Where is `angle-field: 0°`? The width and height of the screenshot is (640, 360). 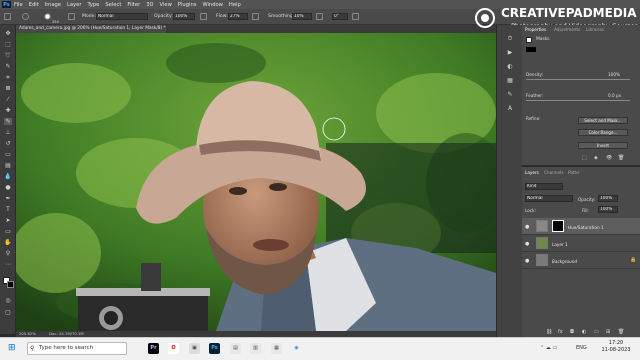 angle-field: 0° is located at coordinates (340, 16).